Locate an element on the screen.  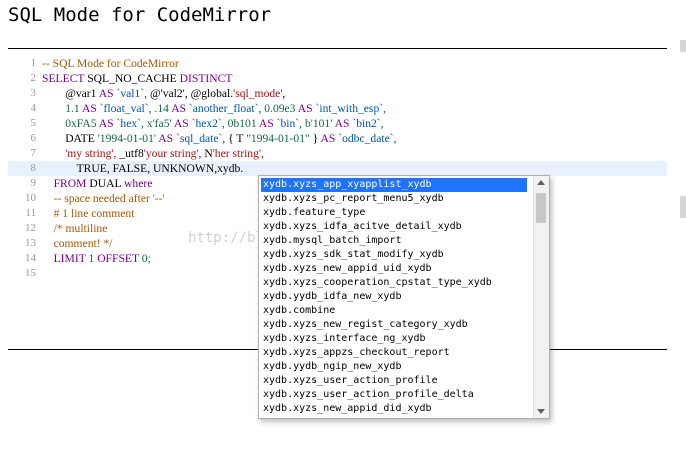
line-number: 3 is located at coordinates (33, 93).